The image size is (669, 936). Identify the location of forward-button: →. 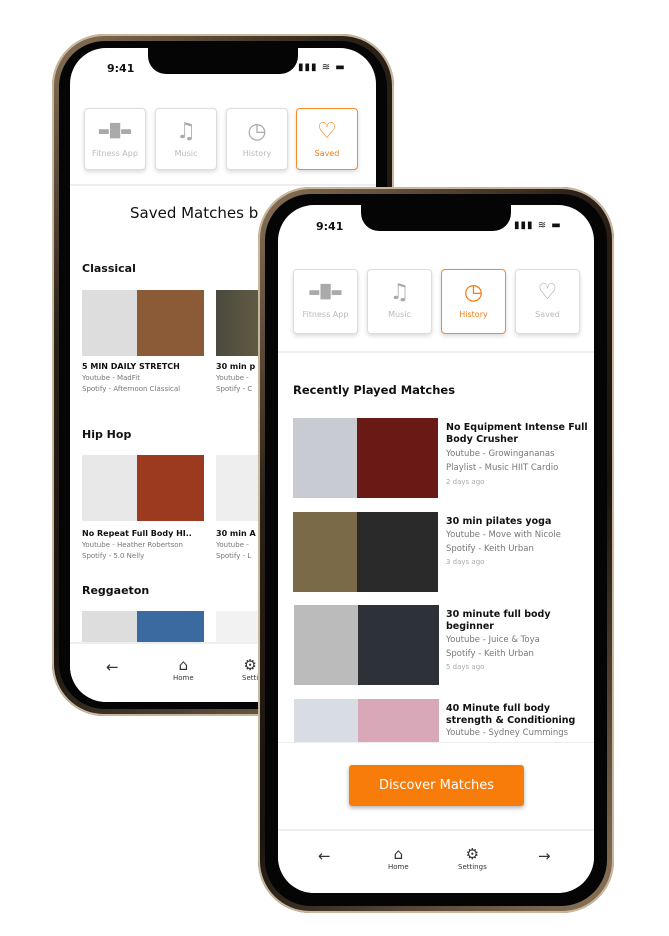
(544, 856).